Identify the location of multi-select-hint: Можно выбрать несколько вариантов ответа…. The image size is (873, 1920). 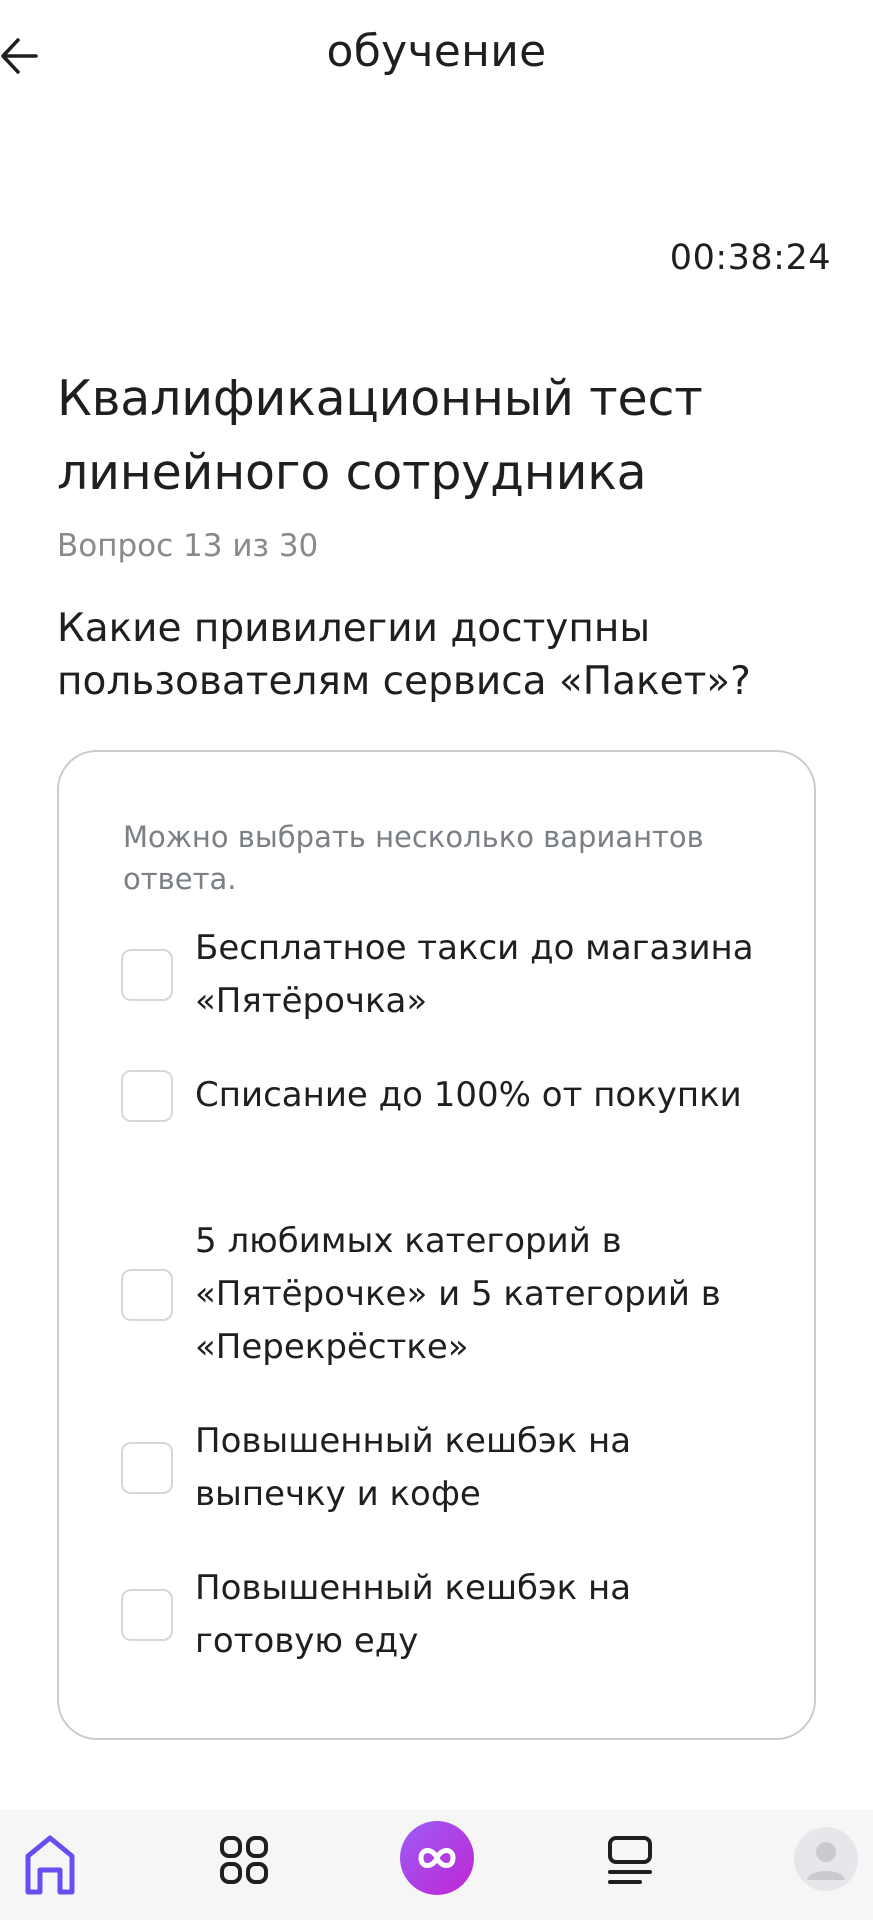
(413, 858).